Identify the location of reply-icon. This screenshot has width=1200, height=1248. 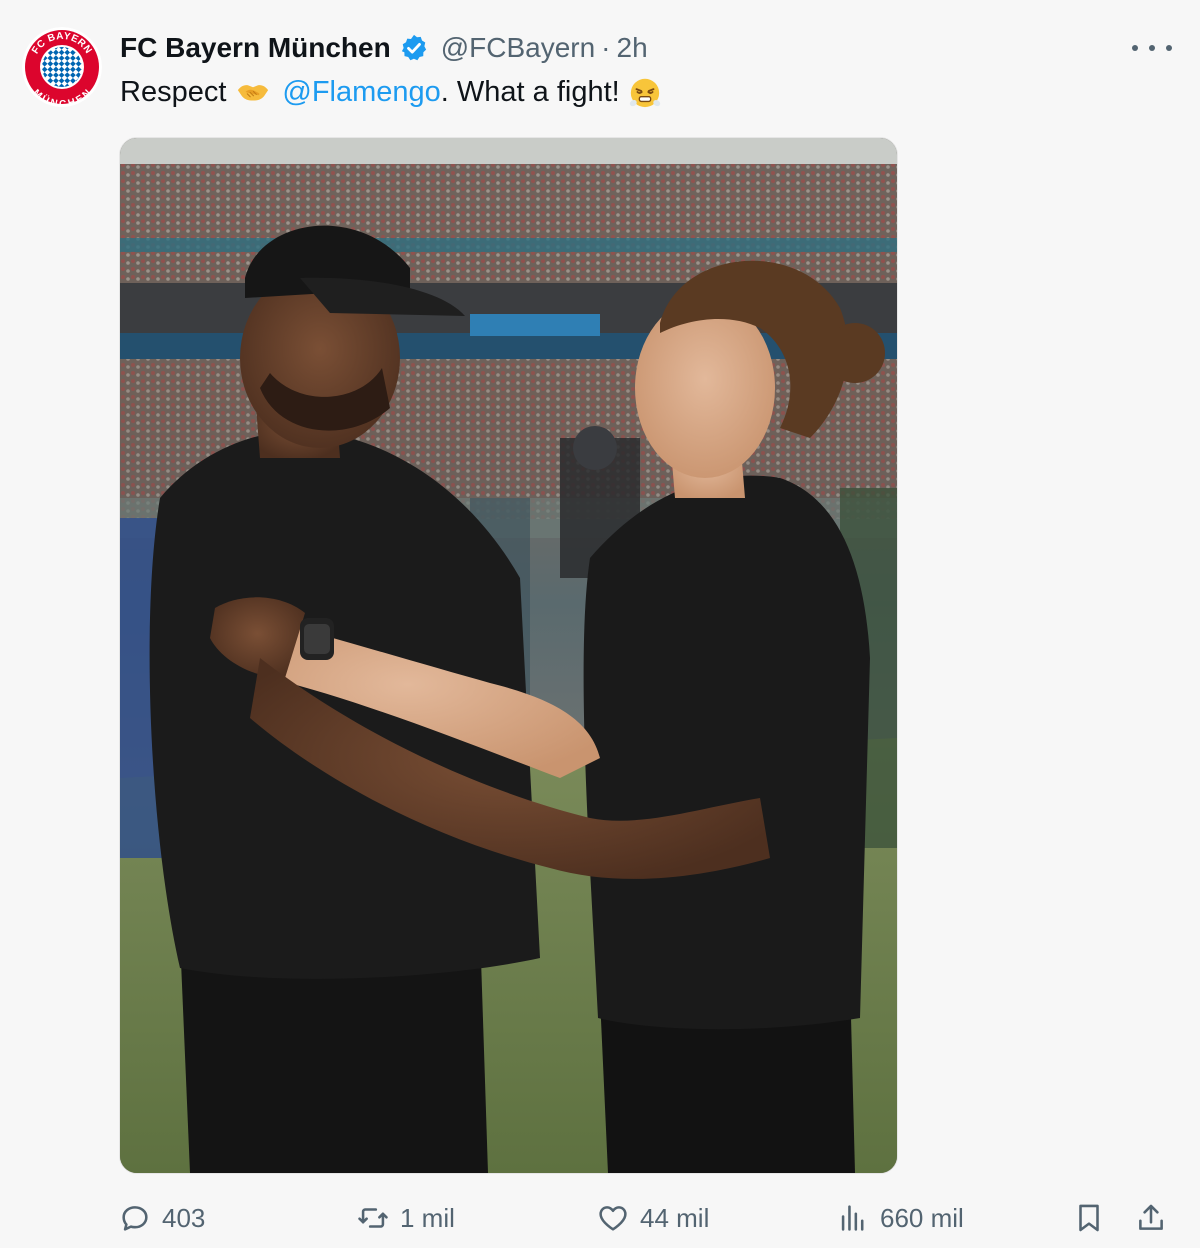
(135, 1218).